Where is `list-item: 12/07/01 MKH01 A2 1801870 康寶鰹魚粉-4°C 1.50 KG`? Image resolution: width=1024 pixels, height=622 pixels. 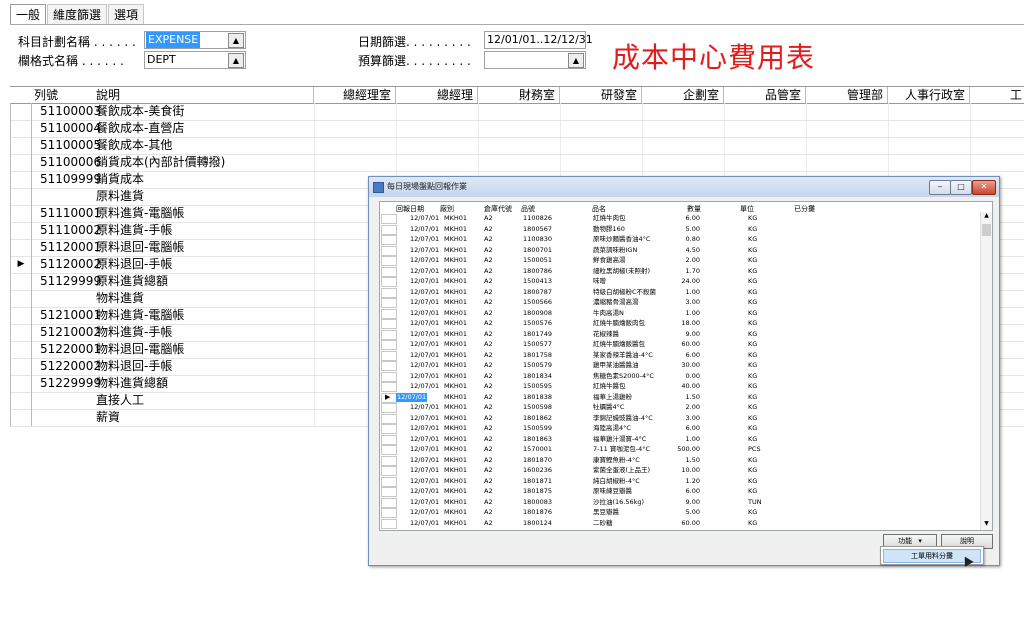
list-item: 12/07/01 MKH01 A2 1801870 康寶鰹魚粉-4°C 1.50 KG is located at coordinates (680, 460).